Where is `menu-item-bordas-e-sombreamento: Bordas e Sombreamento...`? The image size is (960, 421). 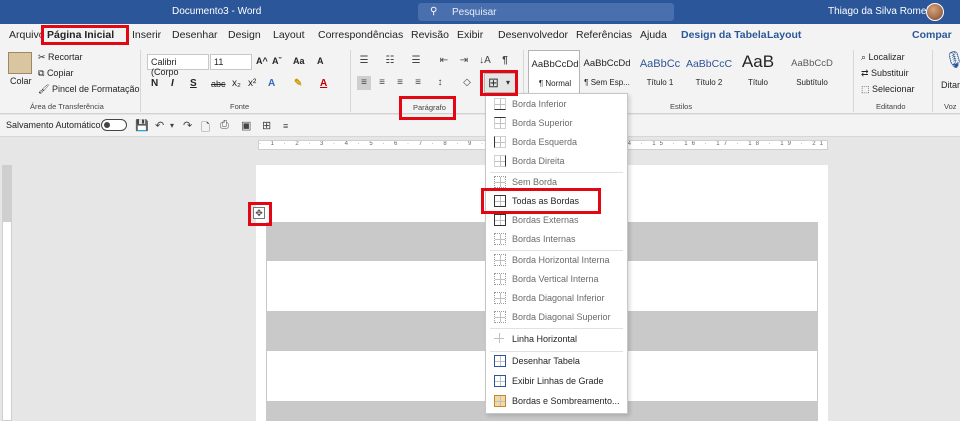 menu-item-bordas-e-sombreamento: Bordas e Sombreamento... is located at coordinates (556, 401).